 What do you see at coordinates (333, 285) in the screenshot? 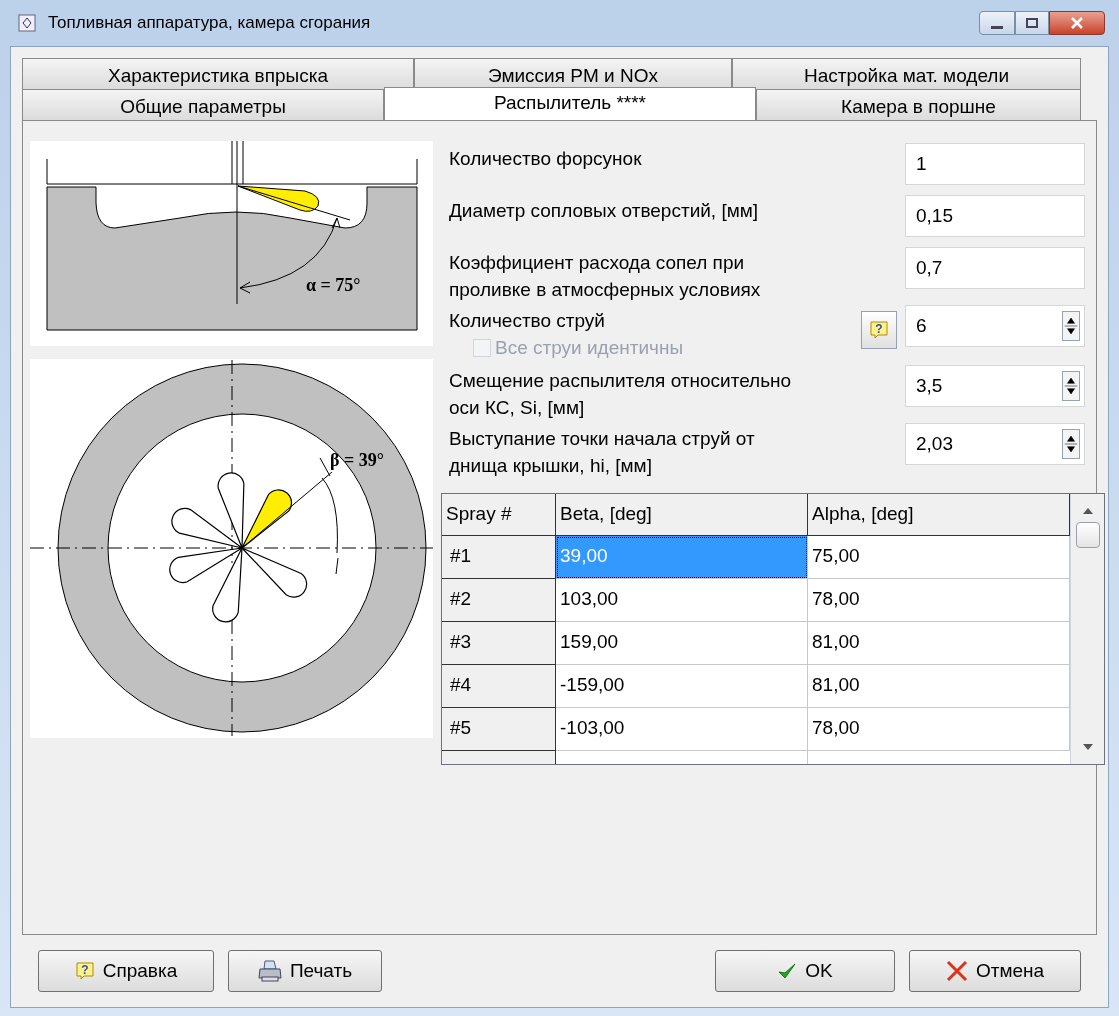
I see `alpha-angle-label: α = 75°` at bounding box center [333, 285].